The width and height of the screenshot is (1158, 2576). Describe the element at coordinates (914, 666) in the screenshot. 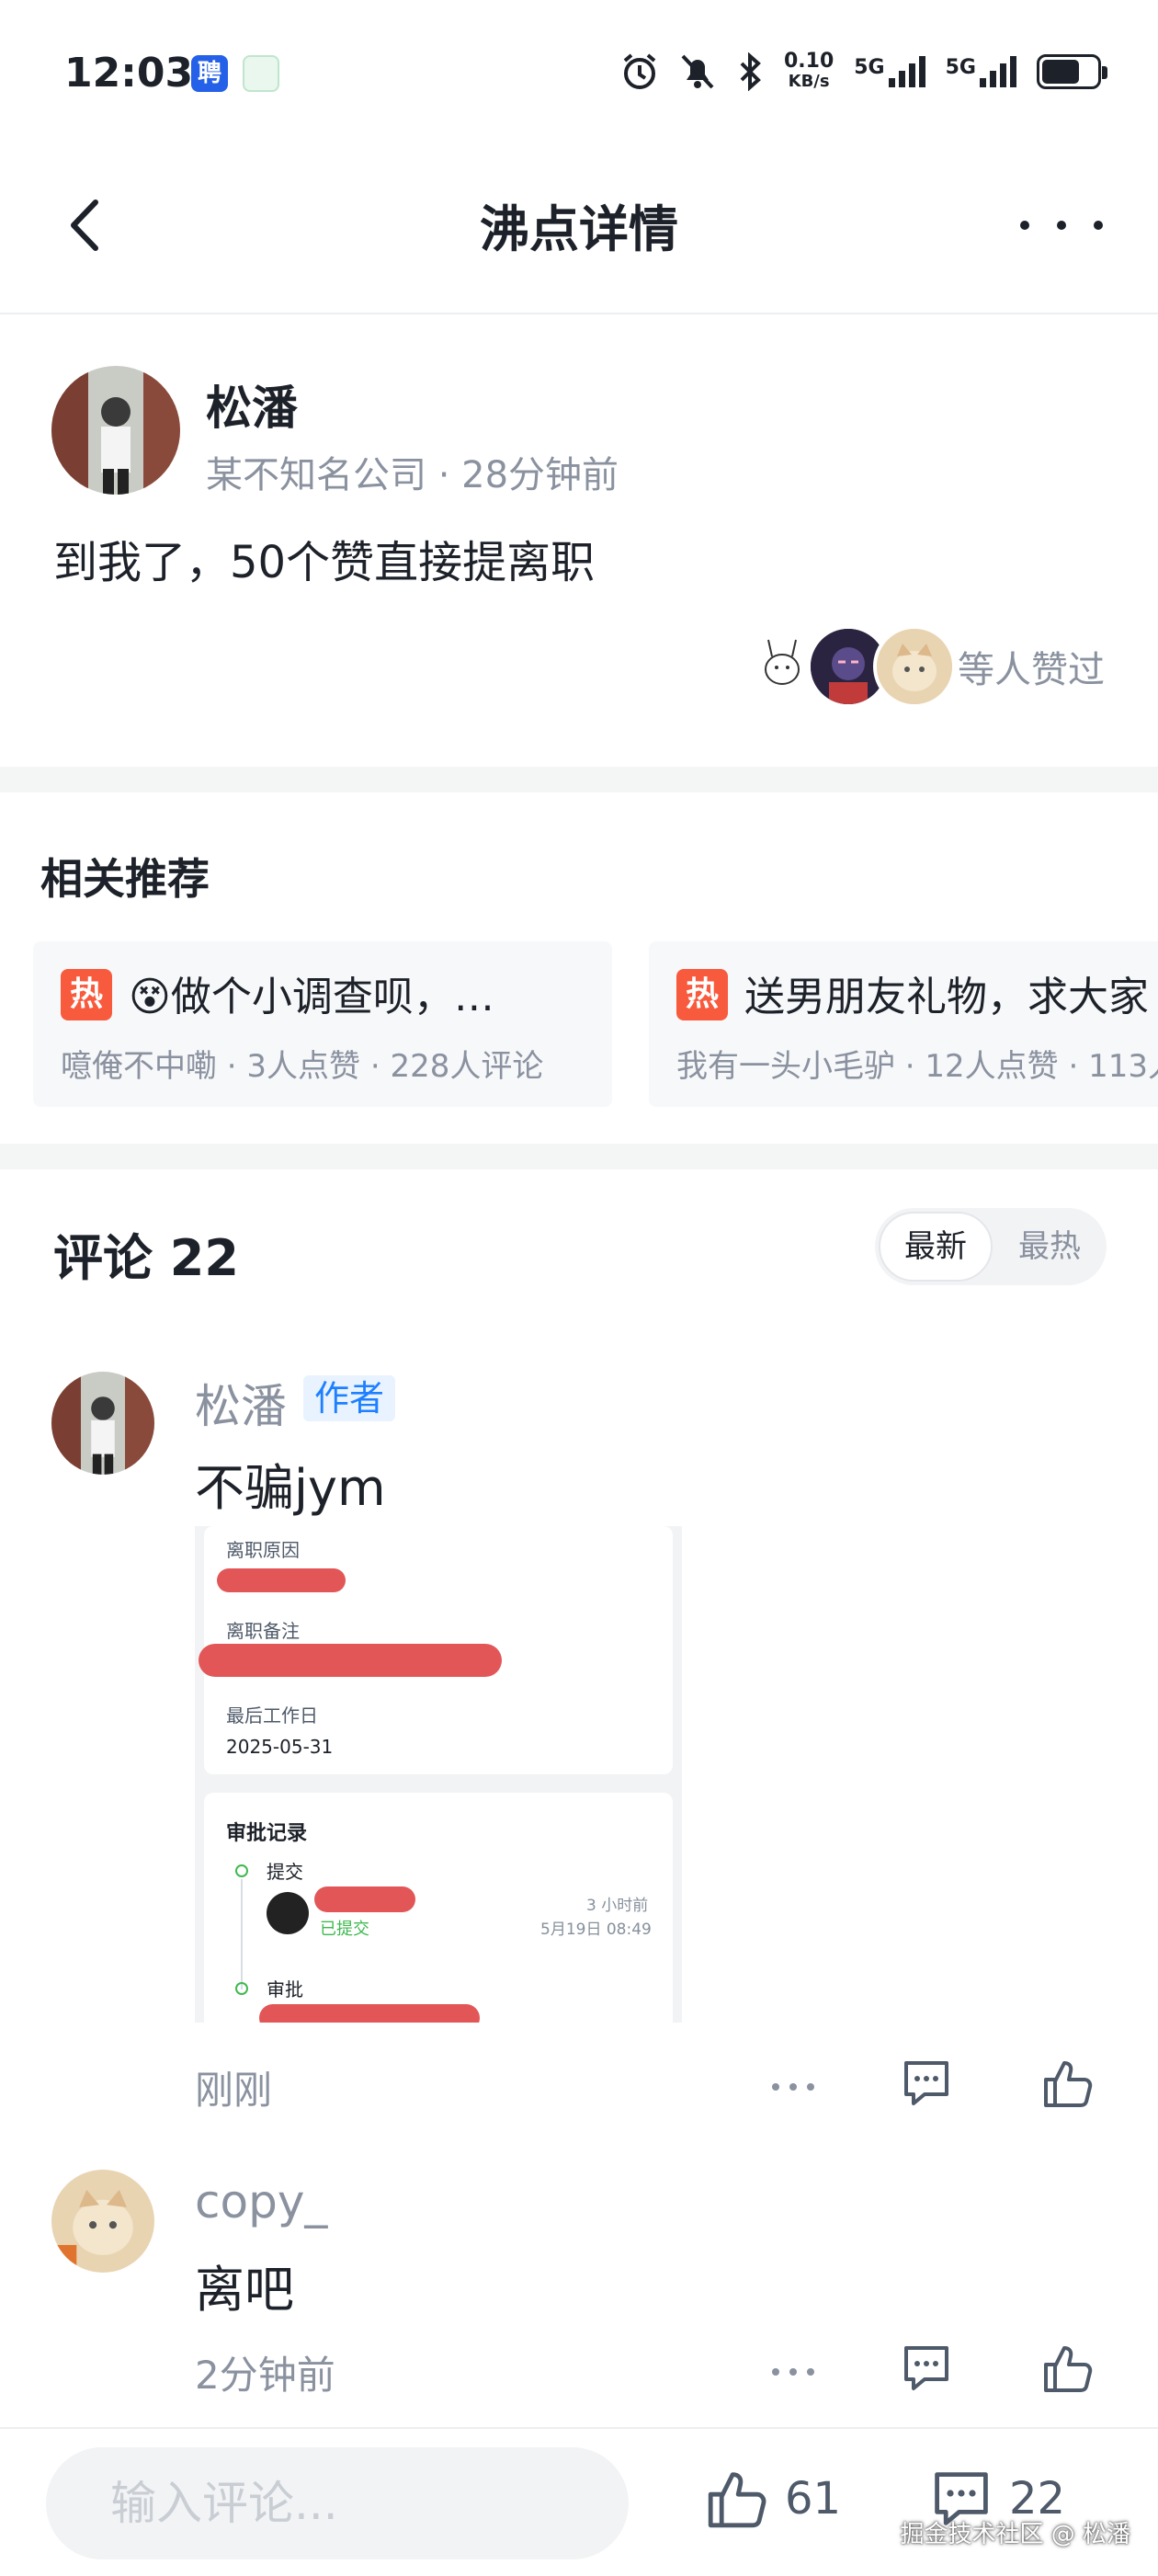

I see `liker-avatar` at that location.